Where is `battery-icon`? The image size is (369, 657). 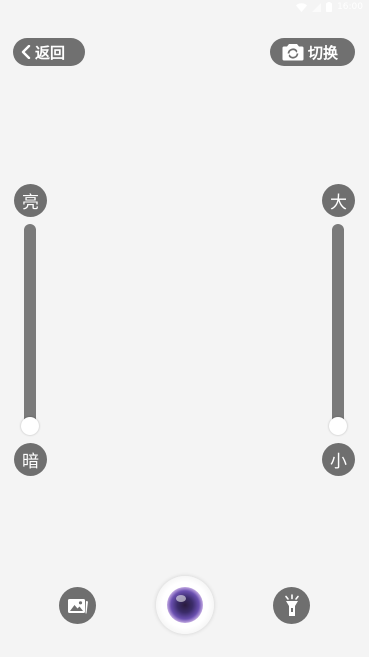 battery-icon is located at coordinates (329, 7).